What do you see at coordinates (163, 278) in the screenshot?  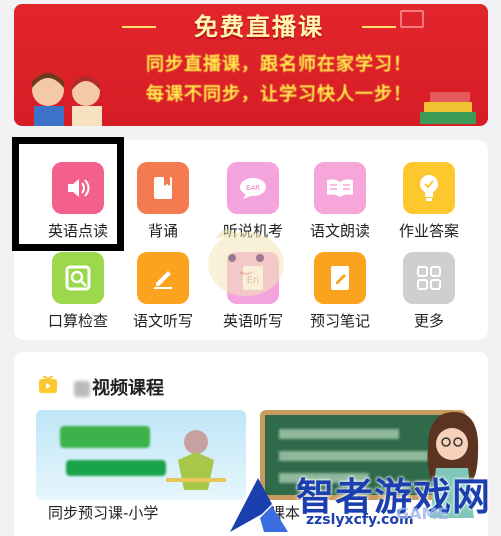 I see `pencil-icon` at bounding box center [163, 278].